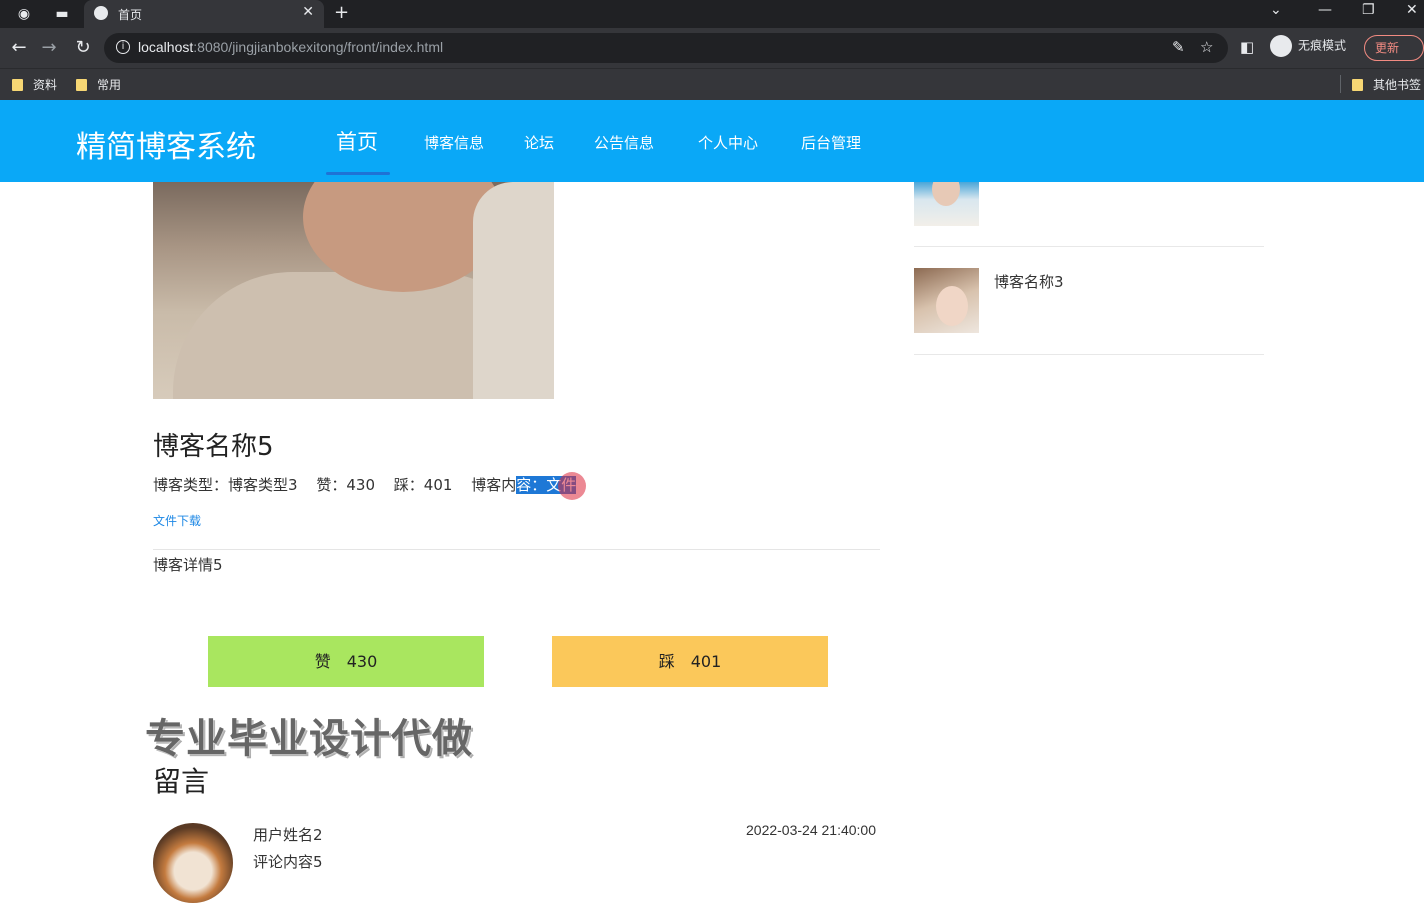  What do you see at coordinates (811, 830) in the screenshot?
I see `comment-time: 2022-03-24 21:40:00` at bounding box center [811, 830].